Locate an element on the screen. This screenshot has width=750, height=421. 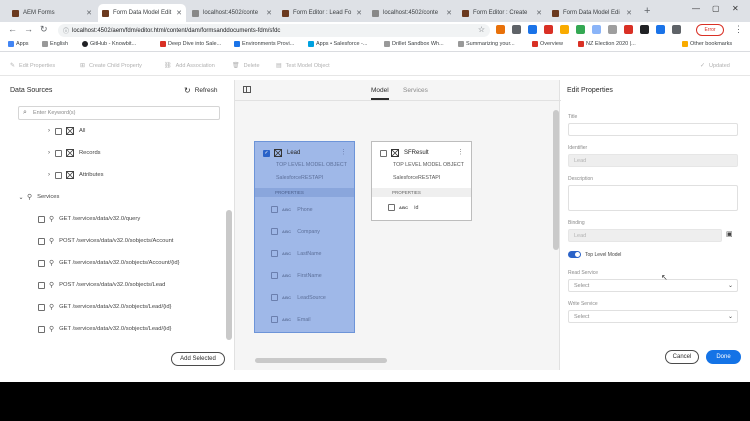
property-row: ABC Phone is located at coordinates (292, 209).